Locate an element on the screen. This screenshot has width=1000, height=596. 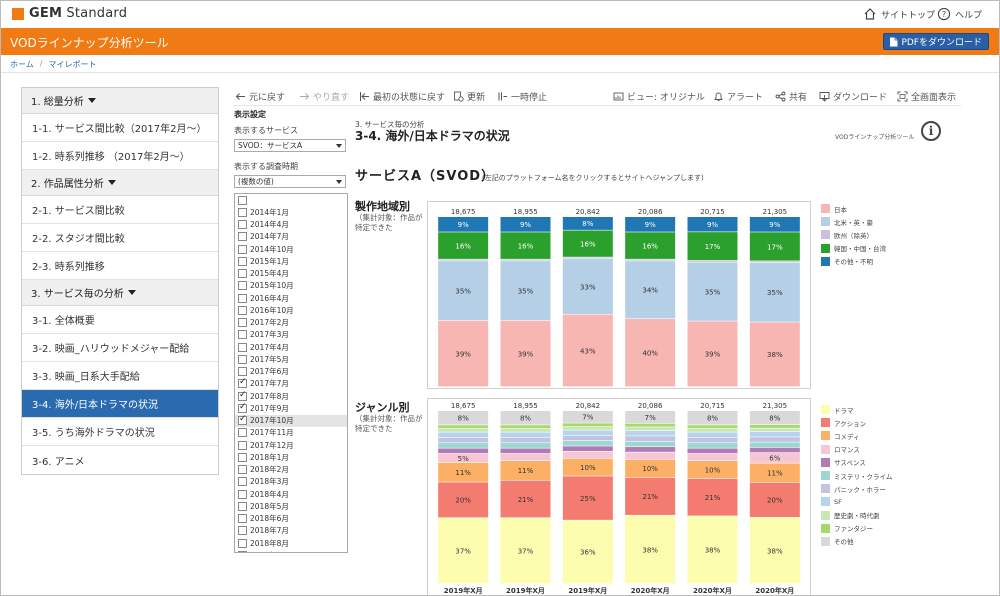
legend-item: ミステリ・クライム is located at coordinates (856, 475).